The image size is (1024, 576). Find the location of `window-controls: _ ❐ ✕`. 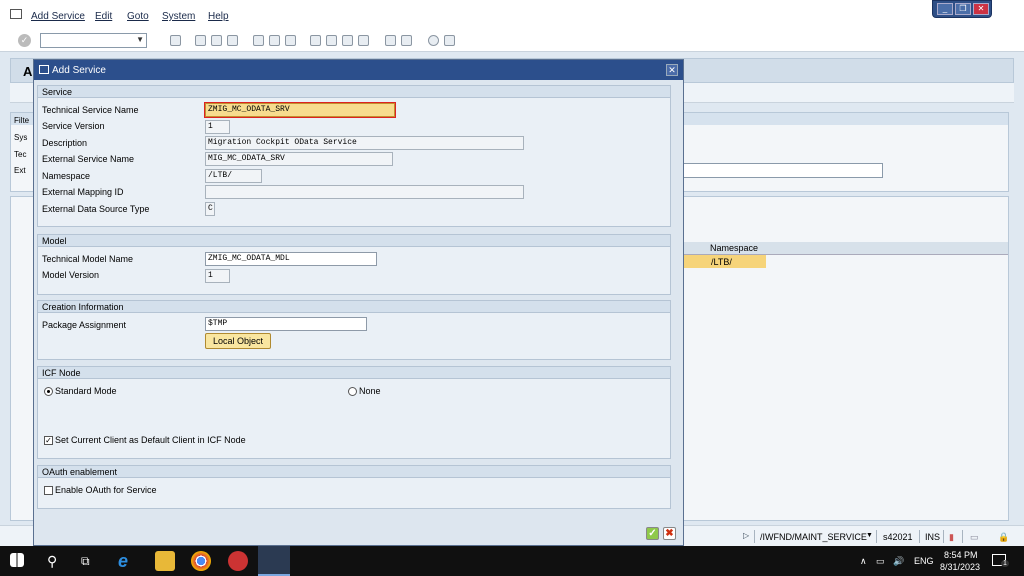

window-controls: _ ❐ ✕ is located at coordinates (962, 9).